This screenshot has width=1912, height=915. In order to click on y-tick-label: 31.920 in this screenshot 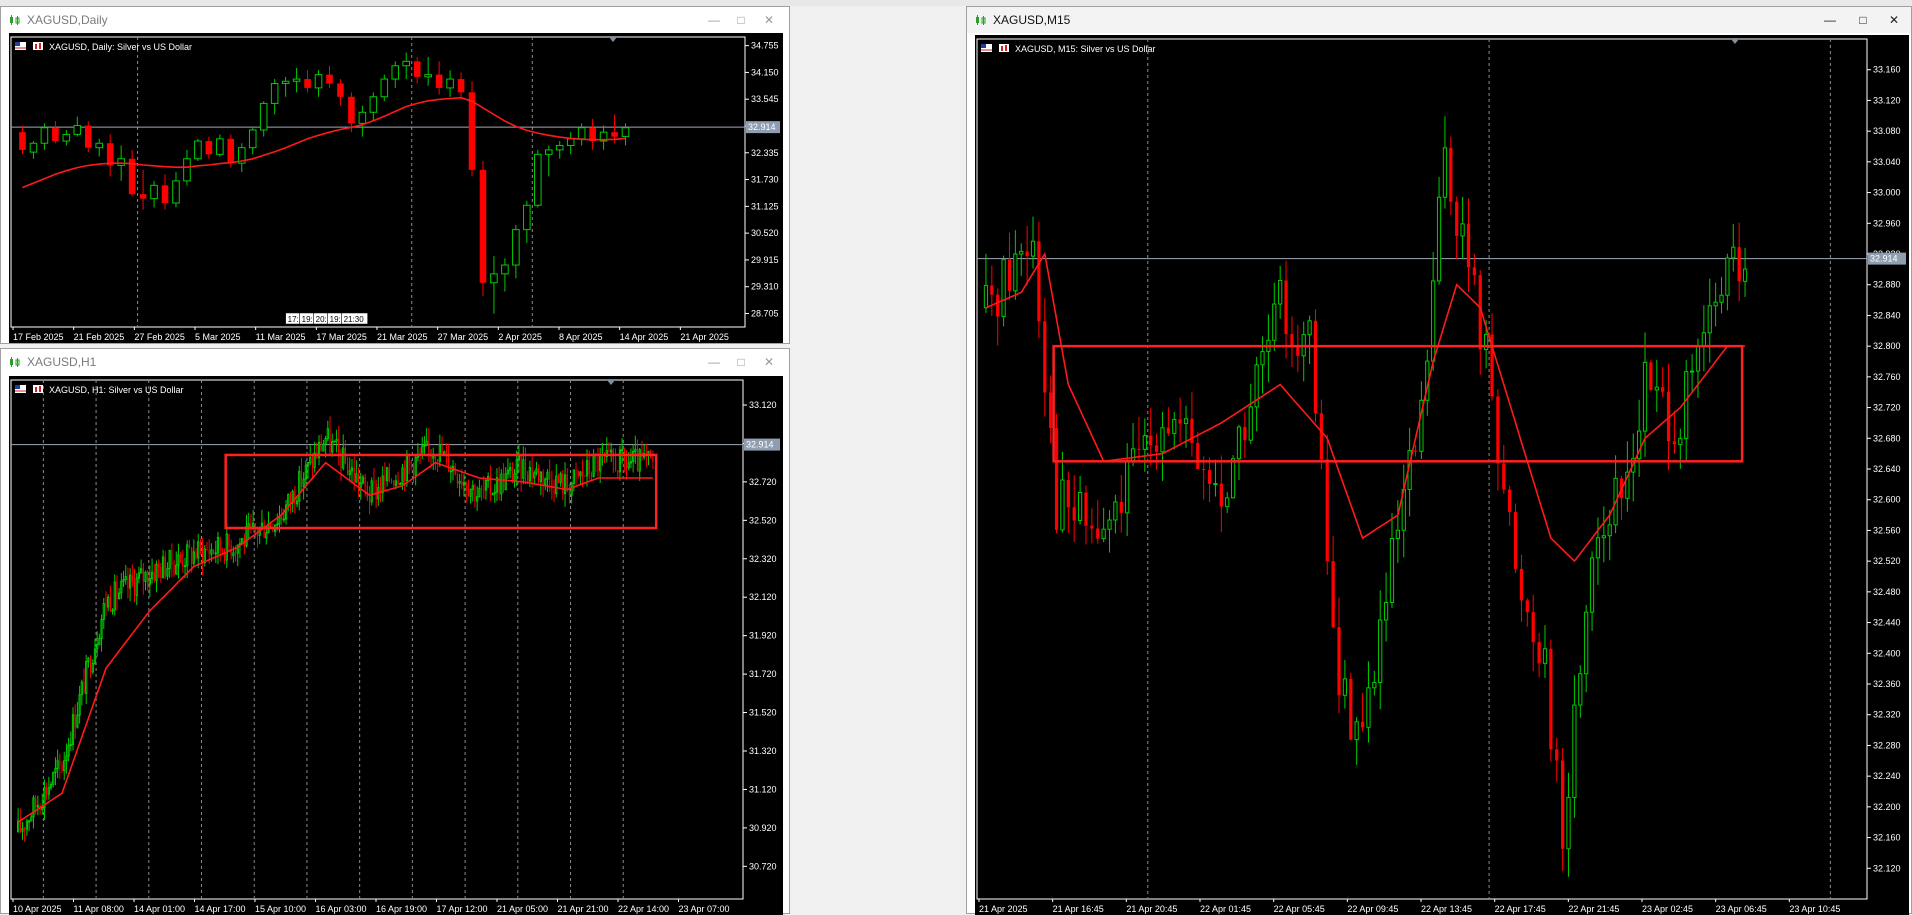, I will do `click(763, 636)`.